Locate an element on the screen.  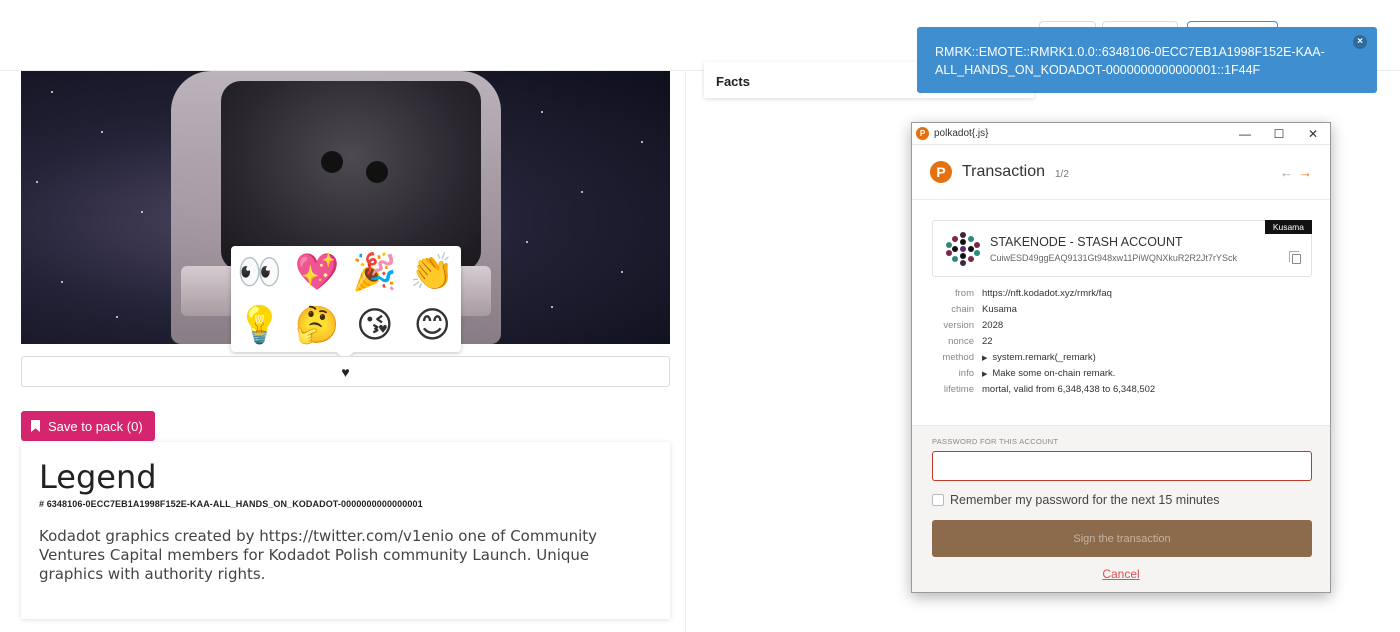
astronaut-helmet is located at coordinates (351, 176).